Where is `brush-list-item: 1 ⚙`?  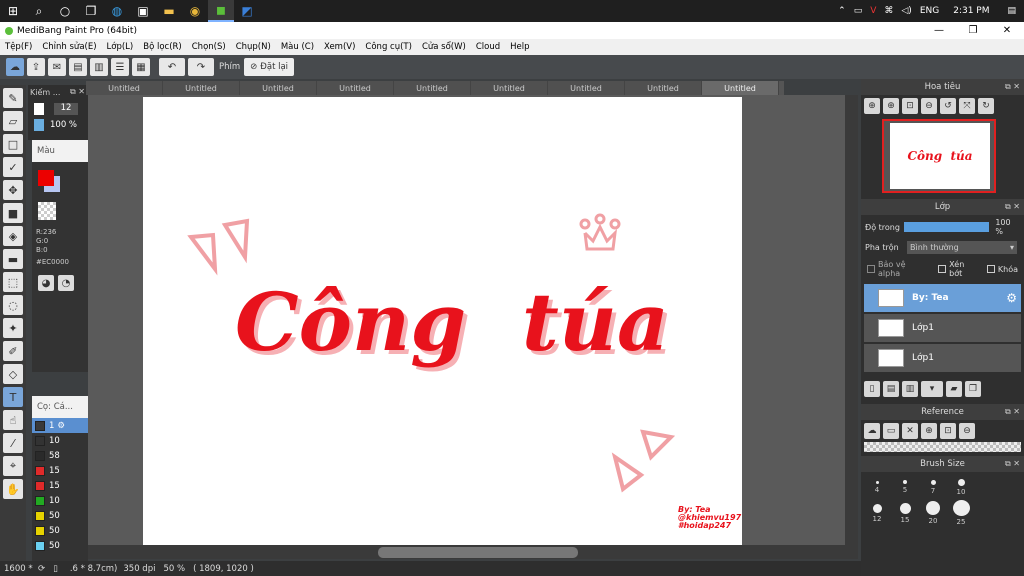 brush-list-item: 1 ⚙ is located at coordinates (60, 425).